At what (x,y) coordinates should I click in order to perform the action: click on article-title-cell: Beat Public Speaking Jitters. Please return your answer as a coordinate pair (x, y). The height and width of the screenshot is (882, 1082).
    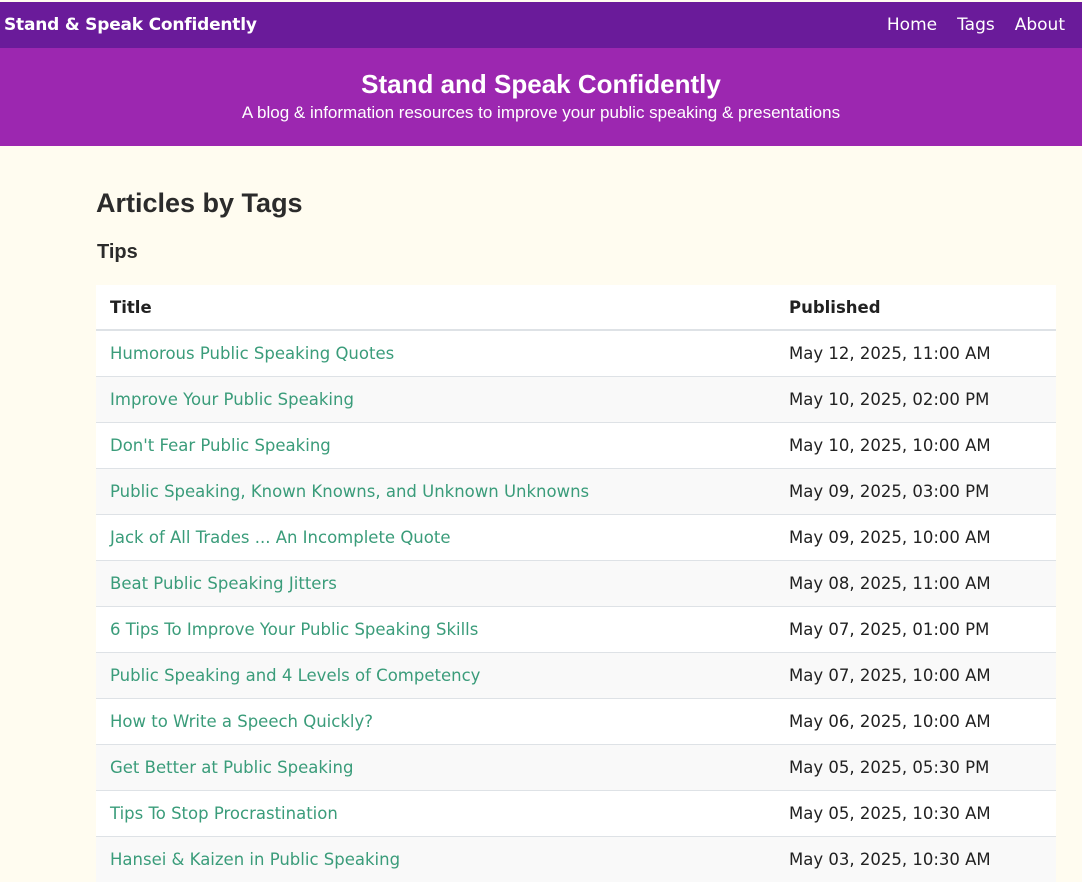
    Looking at the image, I should click on (435, 584).